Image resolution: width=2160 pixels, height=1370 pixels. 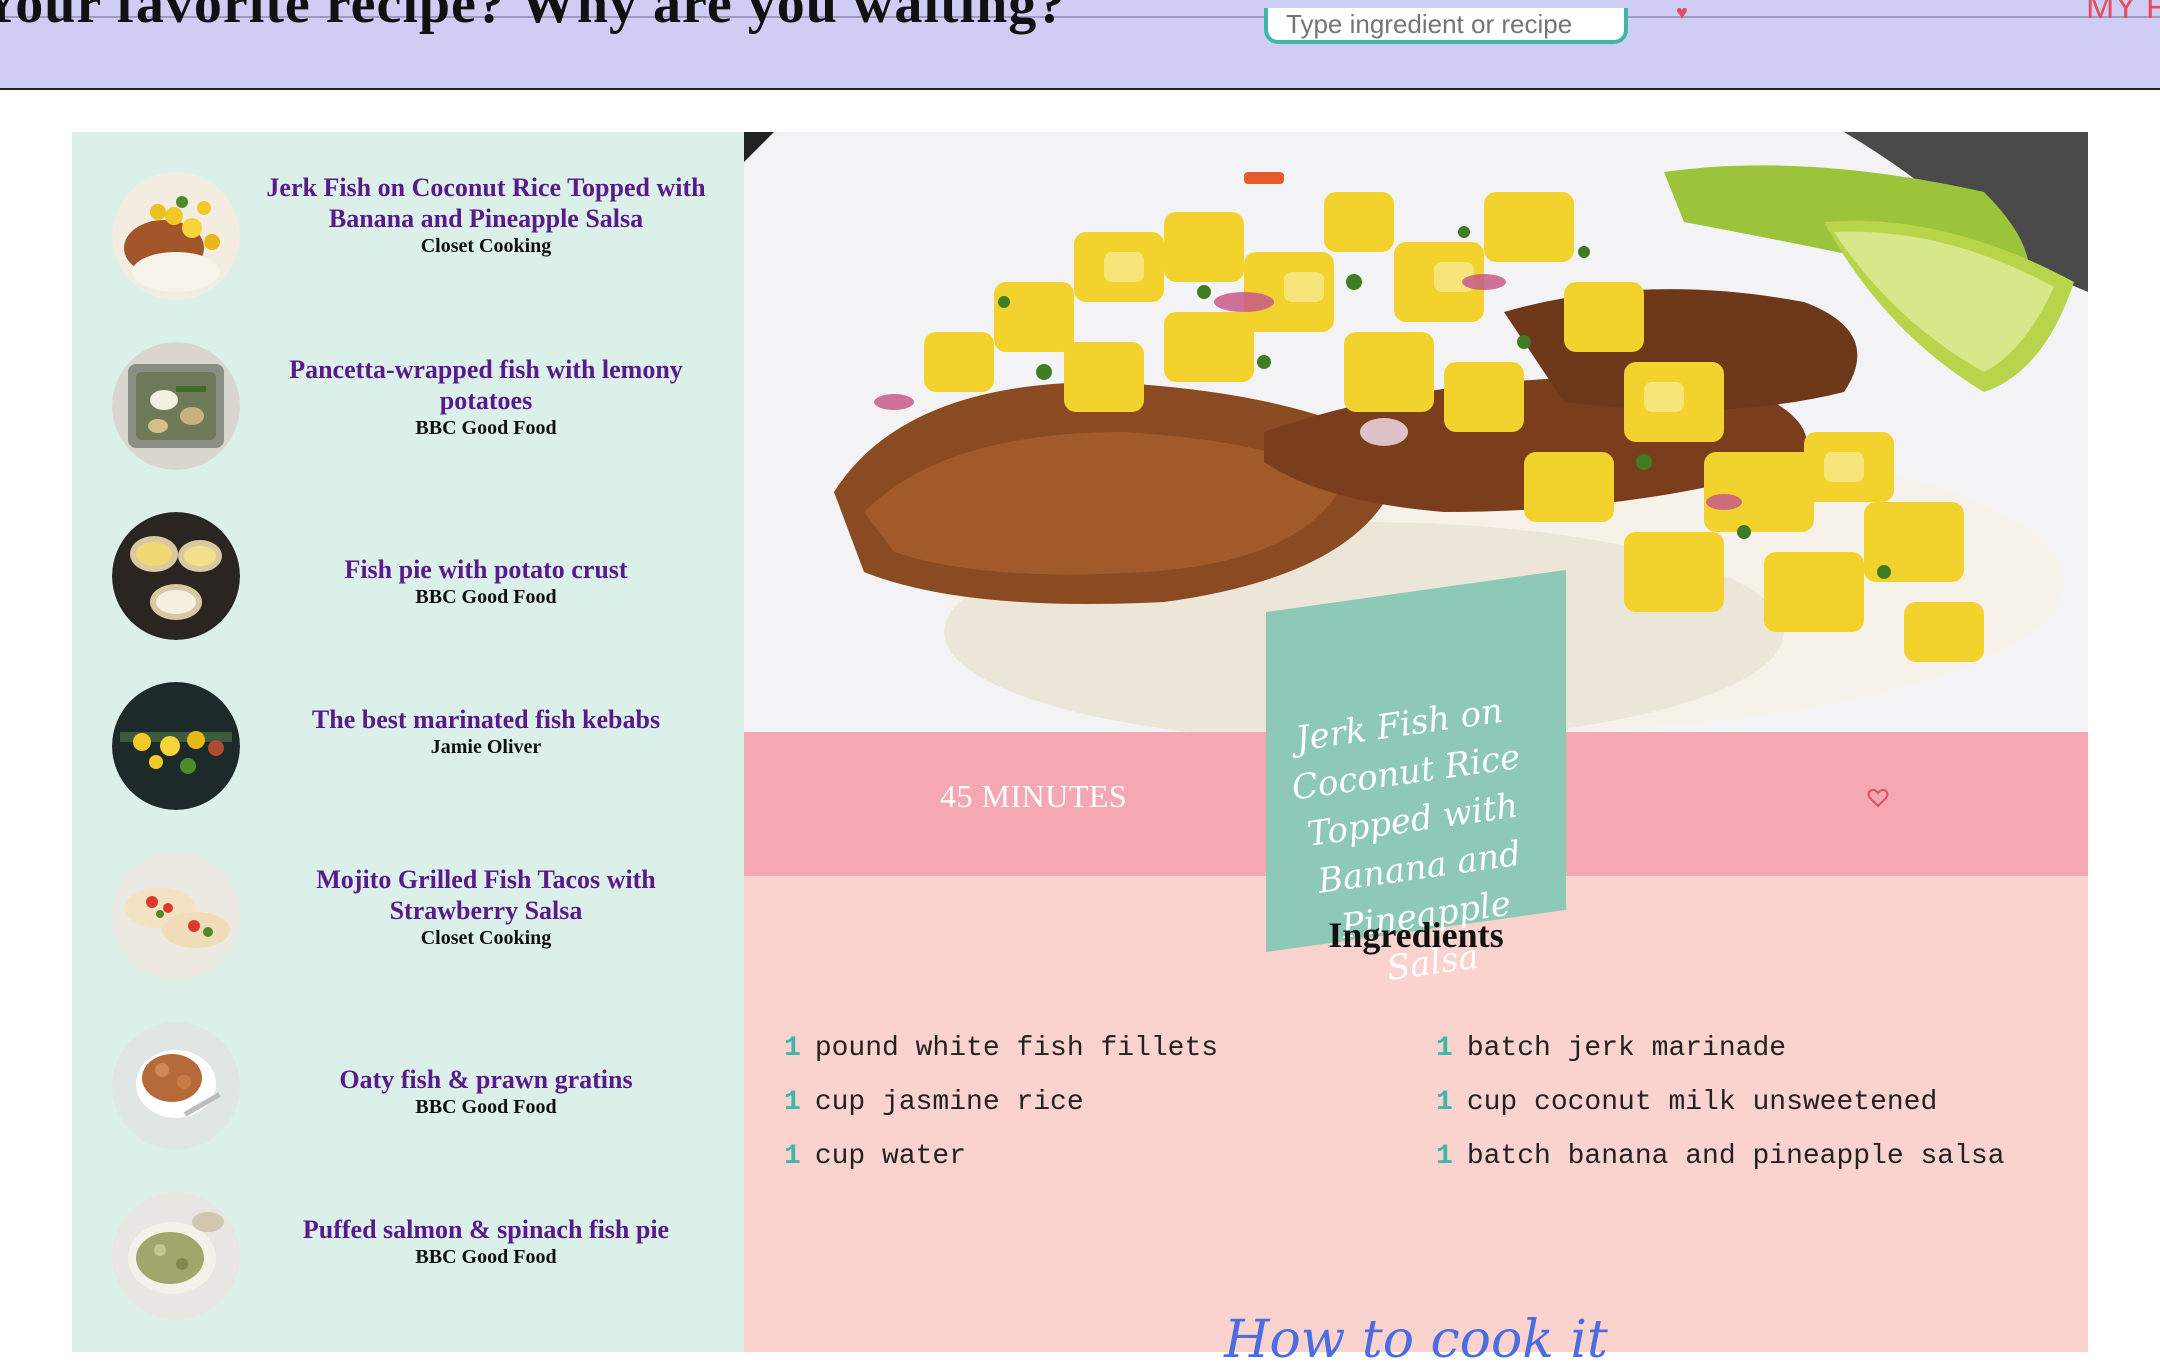 What do you see at coordinates (949, 1102) in the screenshot?
I see `ingredient-text: cup jasmine rice` at bounding box center [949, 1102].